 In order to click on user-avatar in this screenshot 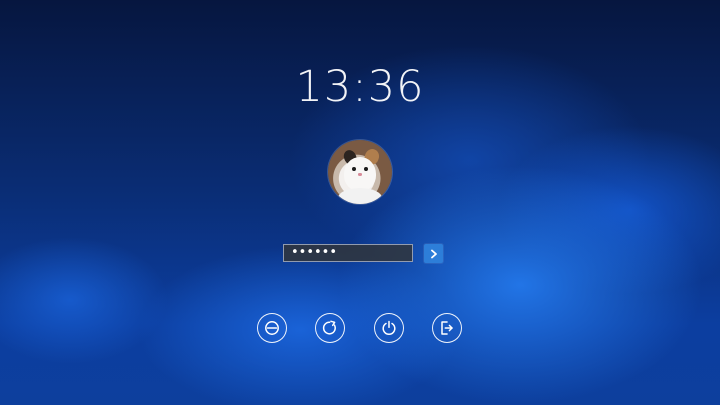, I will do `click(360, 172)`.